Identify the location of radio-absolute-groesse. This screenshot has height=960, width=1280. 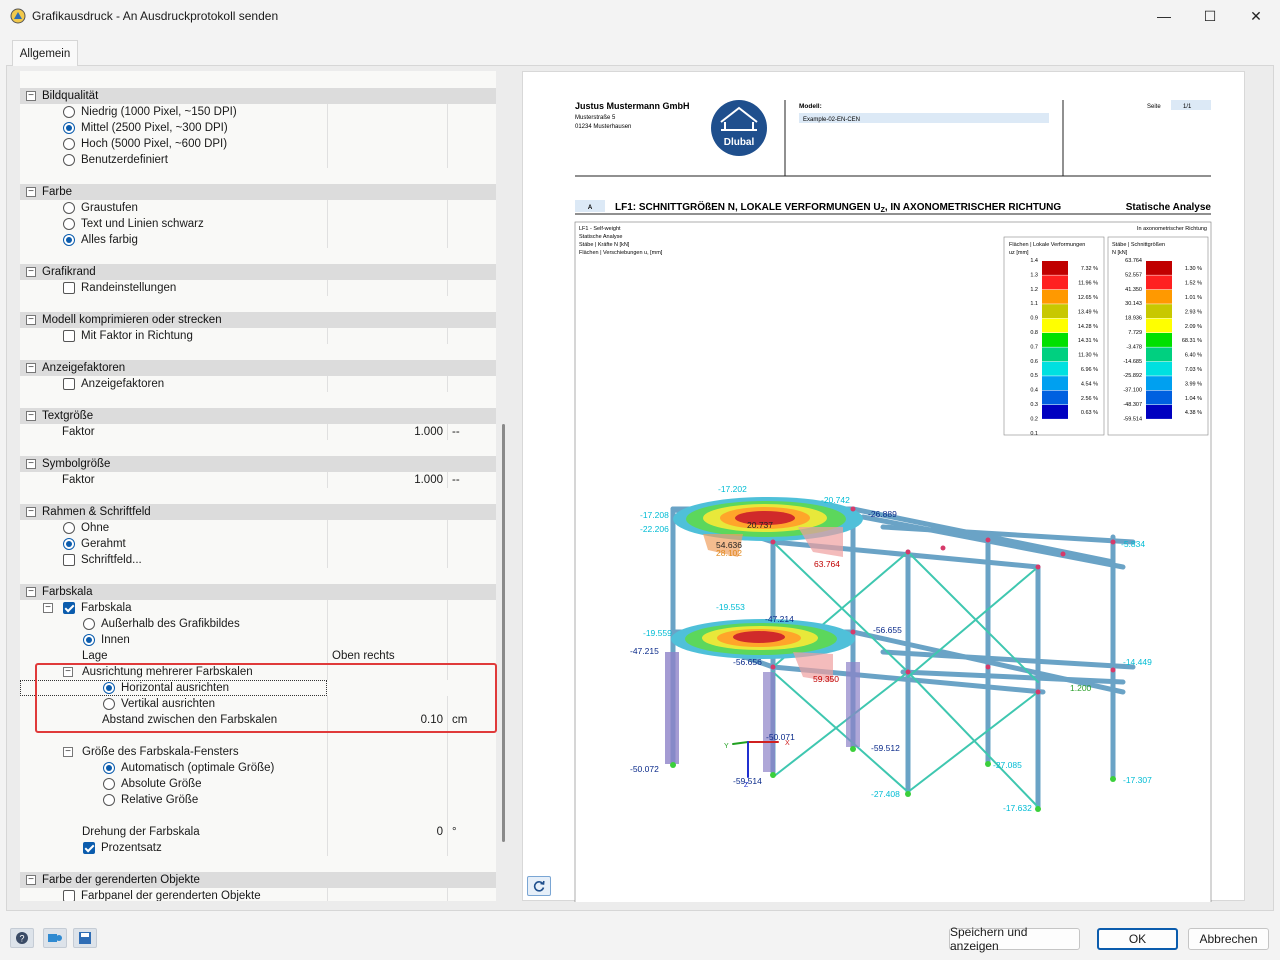
(109, 784).